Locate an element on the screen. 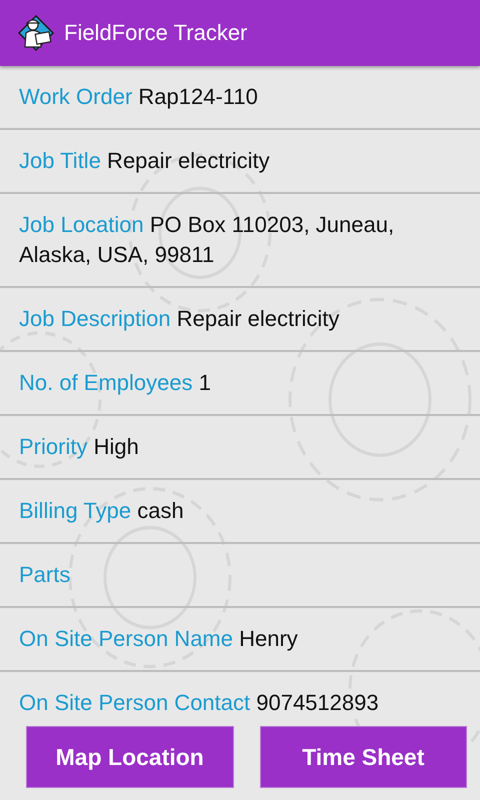 The width and height of the screenshot is (480, 800). detail-text: Billing Type cash is located at coordinates (101, 510).